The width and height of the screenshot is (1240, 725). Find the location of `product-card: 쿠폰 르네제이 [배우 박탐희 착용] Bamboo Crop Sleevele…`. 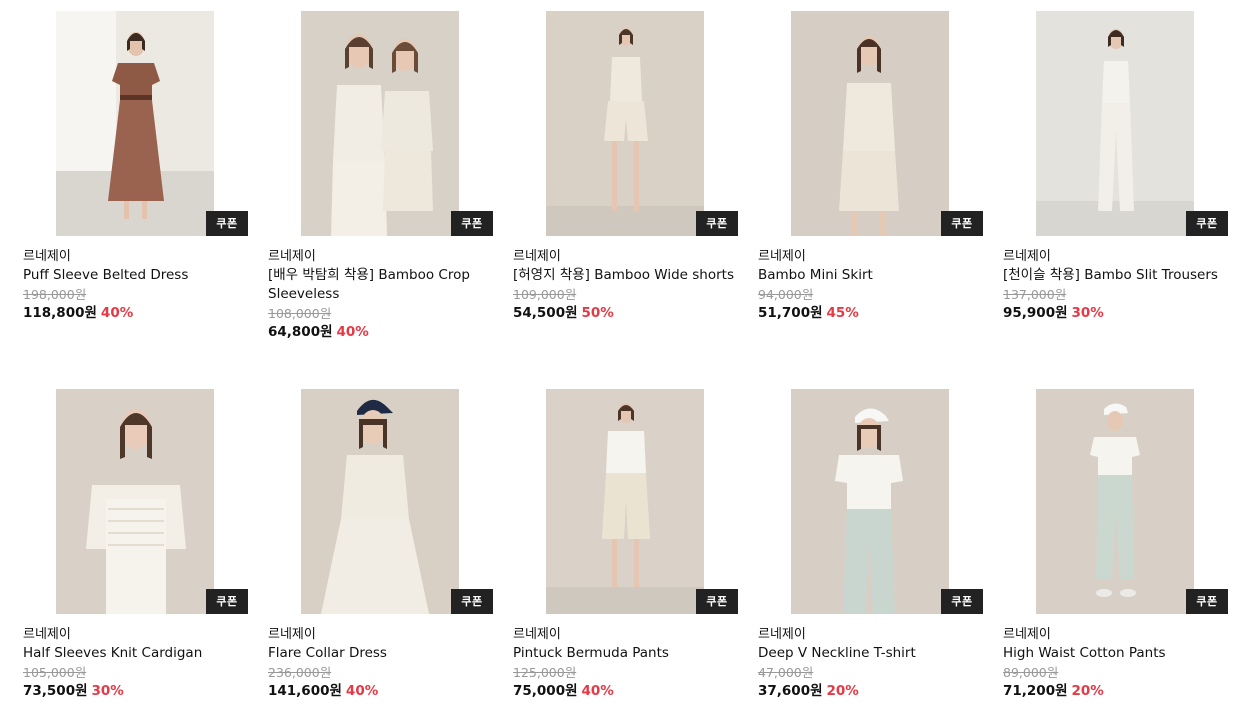

product-card: 쿠폰 르네제이 [배우 박탐희 착용] Bamboo Crop Sleevele… is located at coordinates (380, 176).